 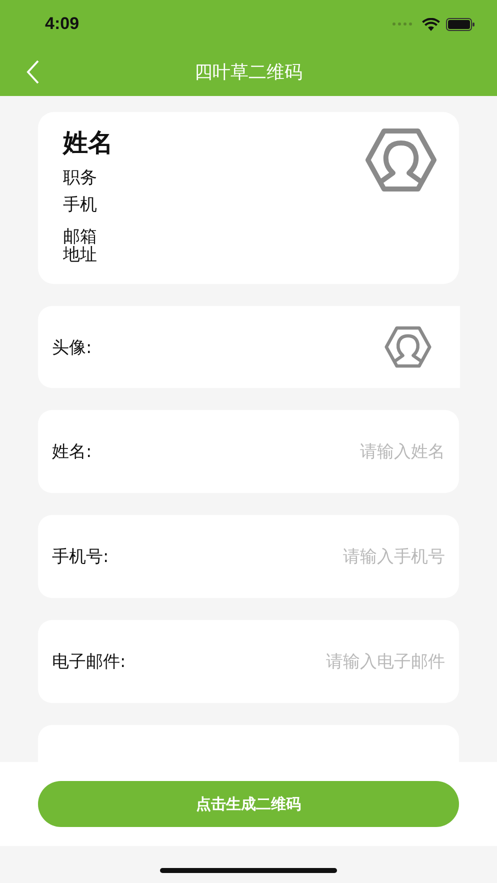 I want to click on info-text: 职务, so click(x=80, y=178).